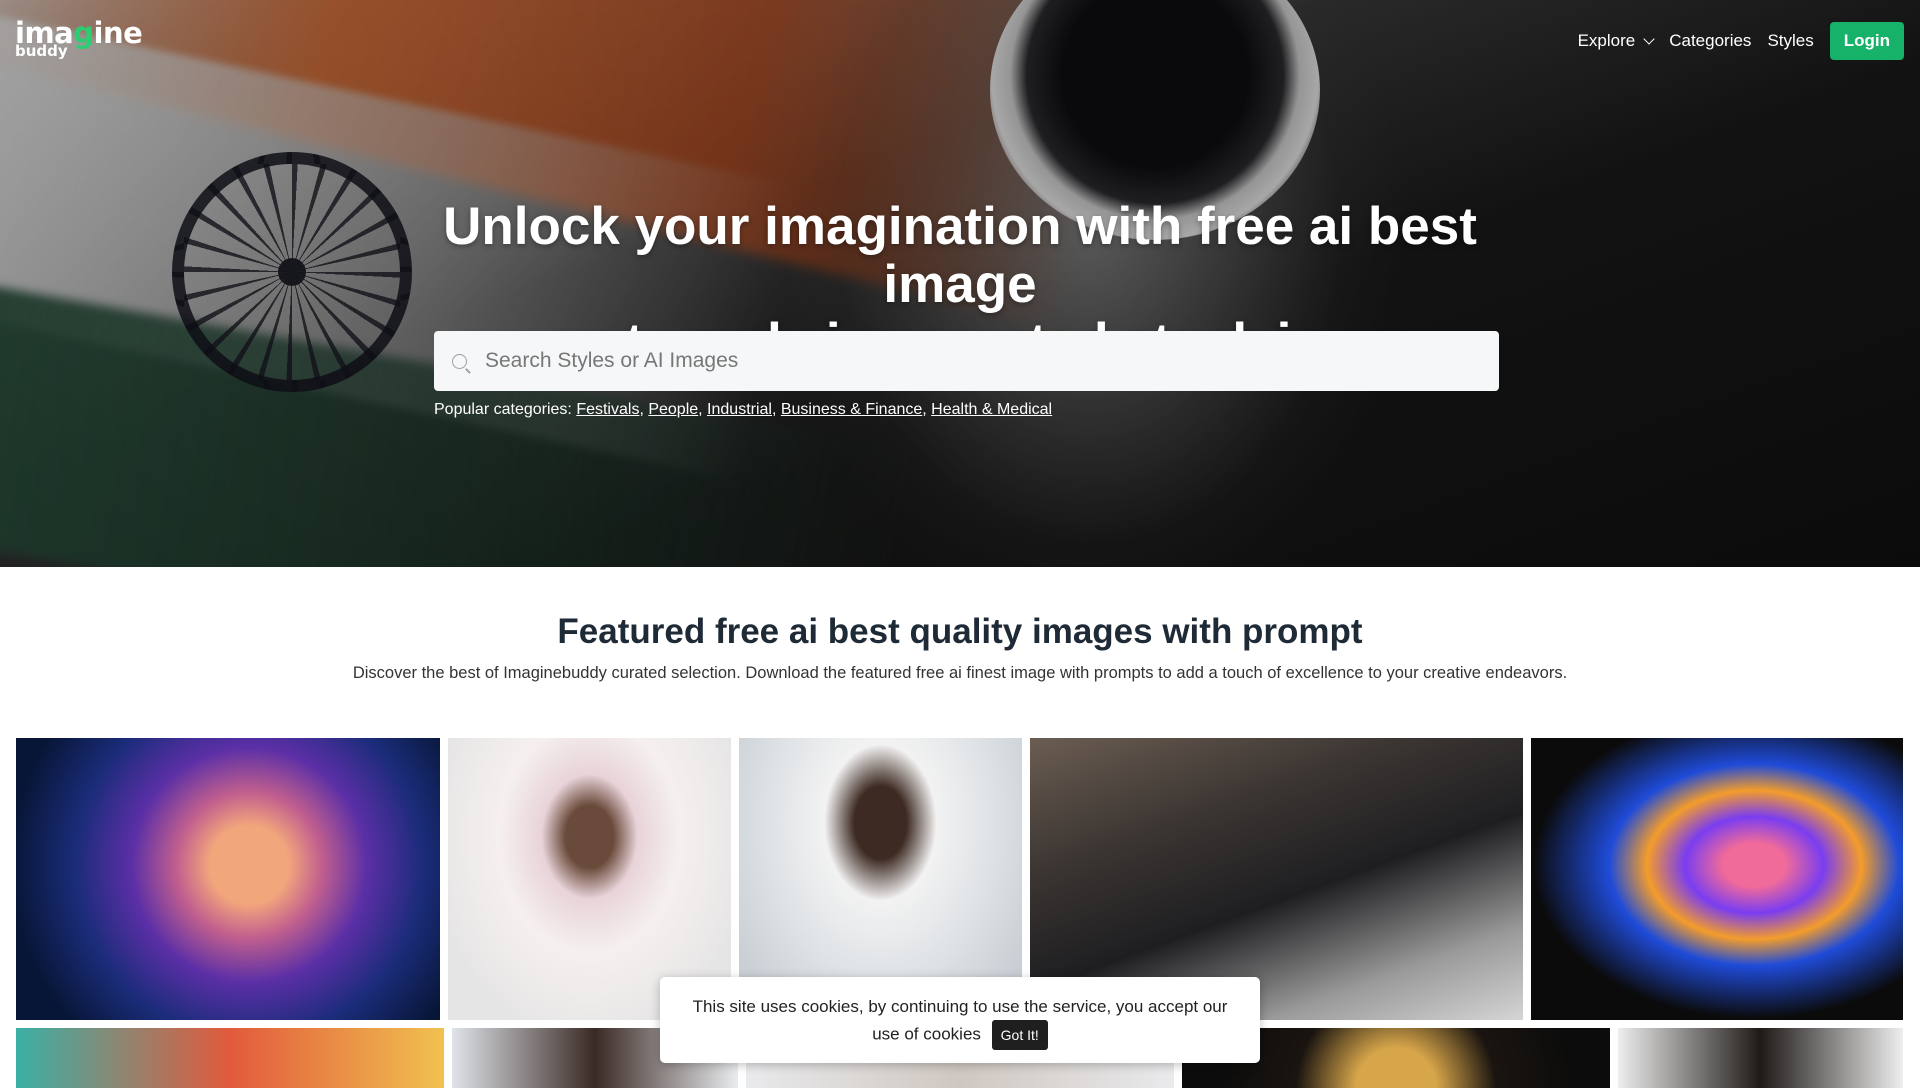 Image resolution: width=1920 pixels, height=1088 pixels. I want to click on cookie-accept-button: Got It!, so click(1019, 1035).